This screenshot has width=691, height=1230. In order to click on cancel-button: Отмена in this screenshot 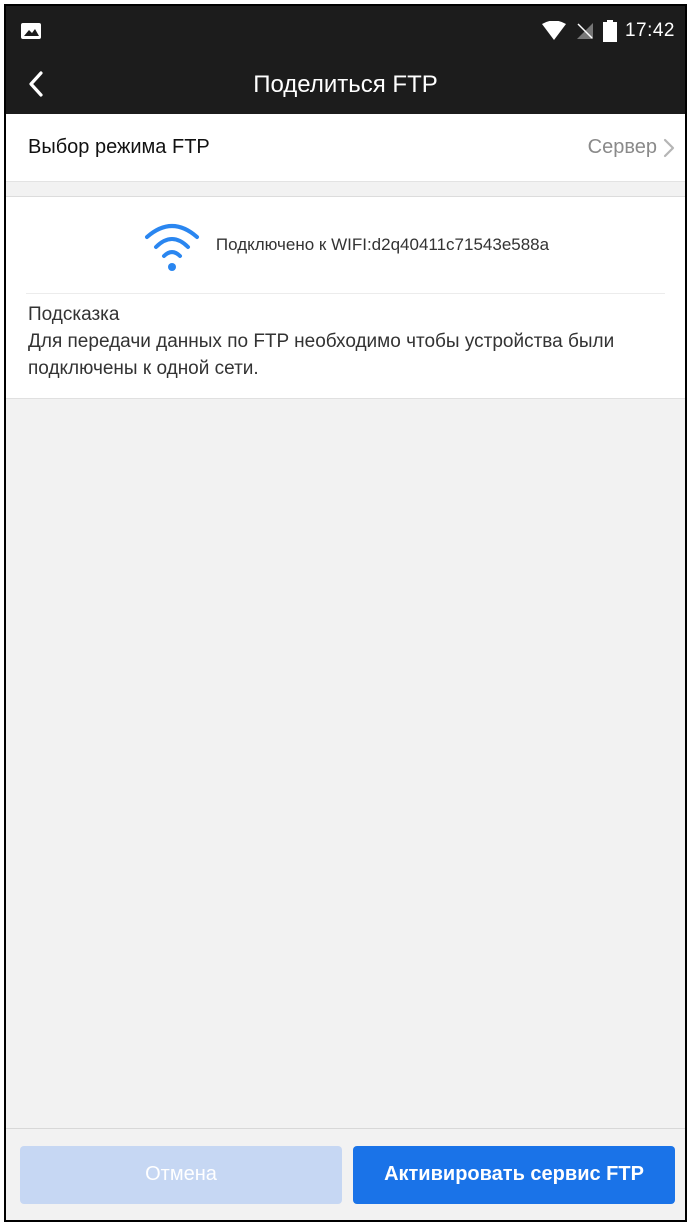, I will do `click(181, 1174)`.